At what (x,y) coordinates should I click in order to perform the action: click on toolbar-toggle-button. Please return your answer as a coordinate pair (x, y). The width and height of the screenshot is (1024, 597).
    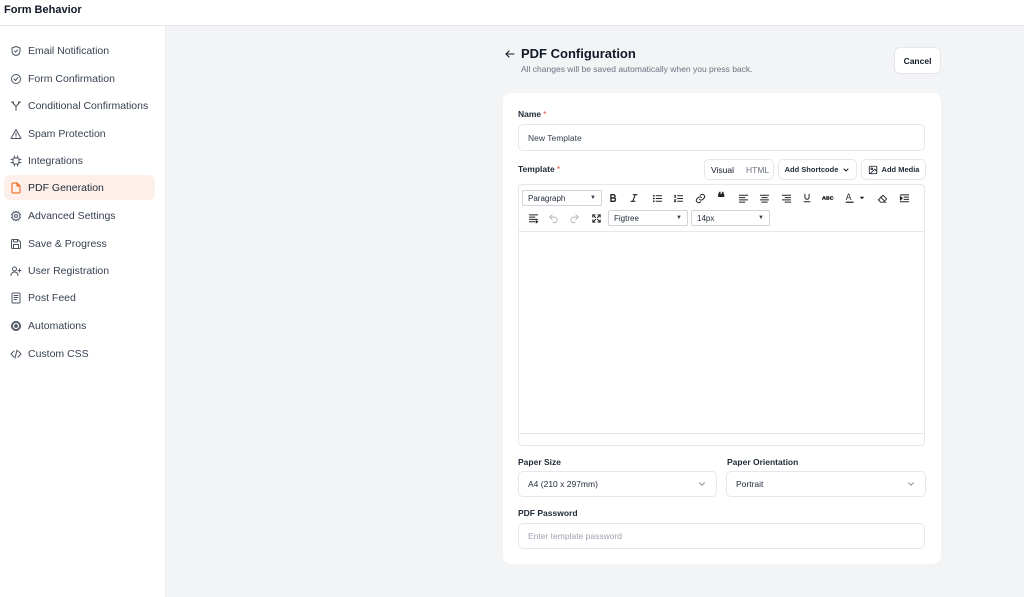
    Looking at the image, I should click on (533, 218).